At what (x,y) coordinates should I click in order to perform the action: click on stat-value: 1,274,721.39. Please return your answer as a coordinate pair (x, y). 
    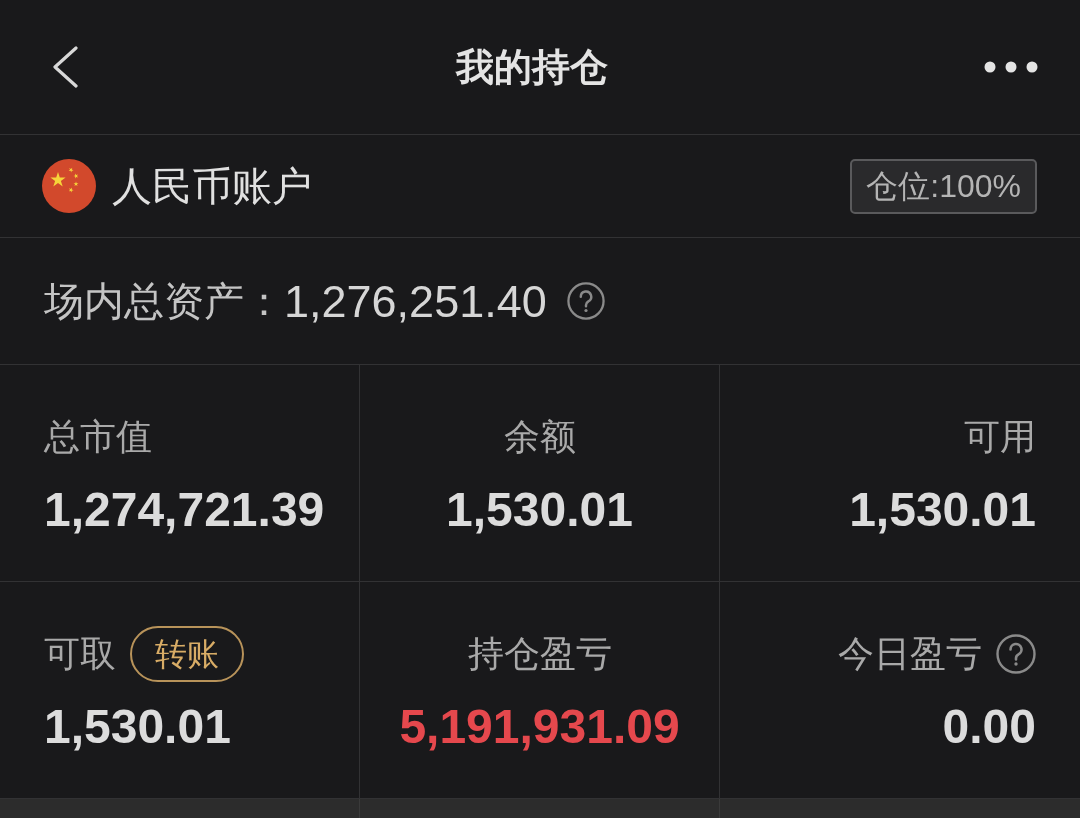
    Looking at the image, I should click on (184, 510).